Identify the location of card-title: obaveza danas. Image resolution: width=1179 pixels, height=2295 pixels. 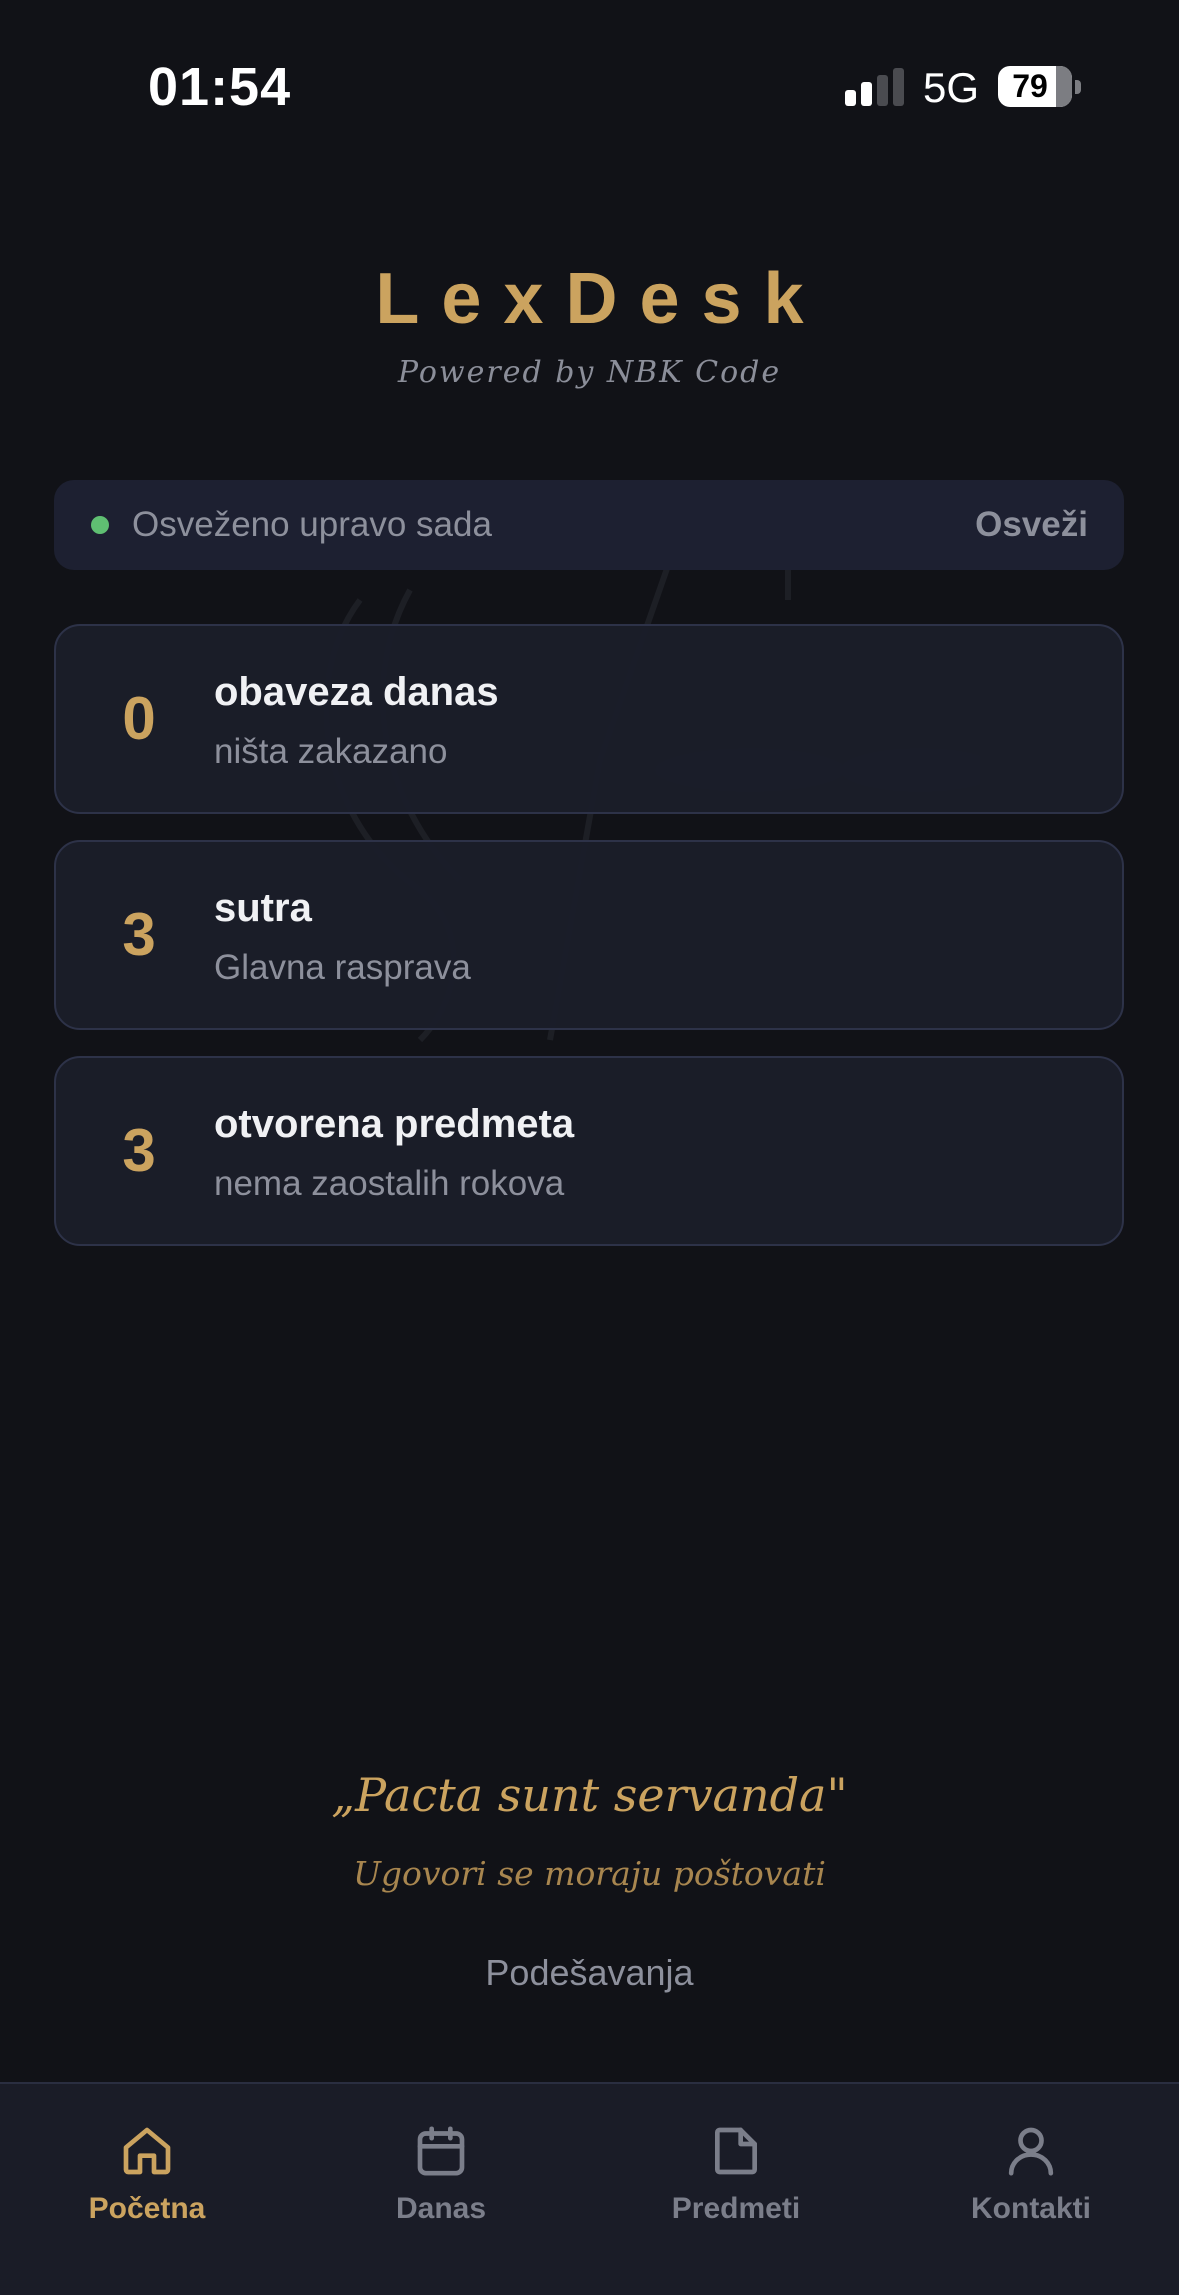
(356, 692).